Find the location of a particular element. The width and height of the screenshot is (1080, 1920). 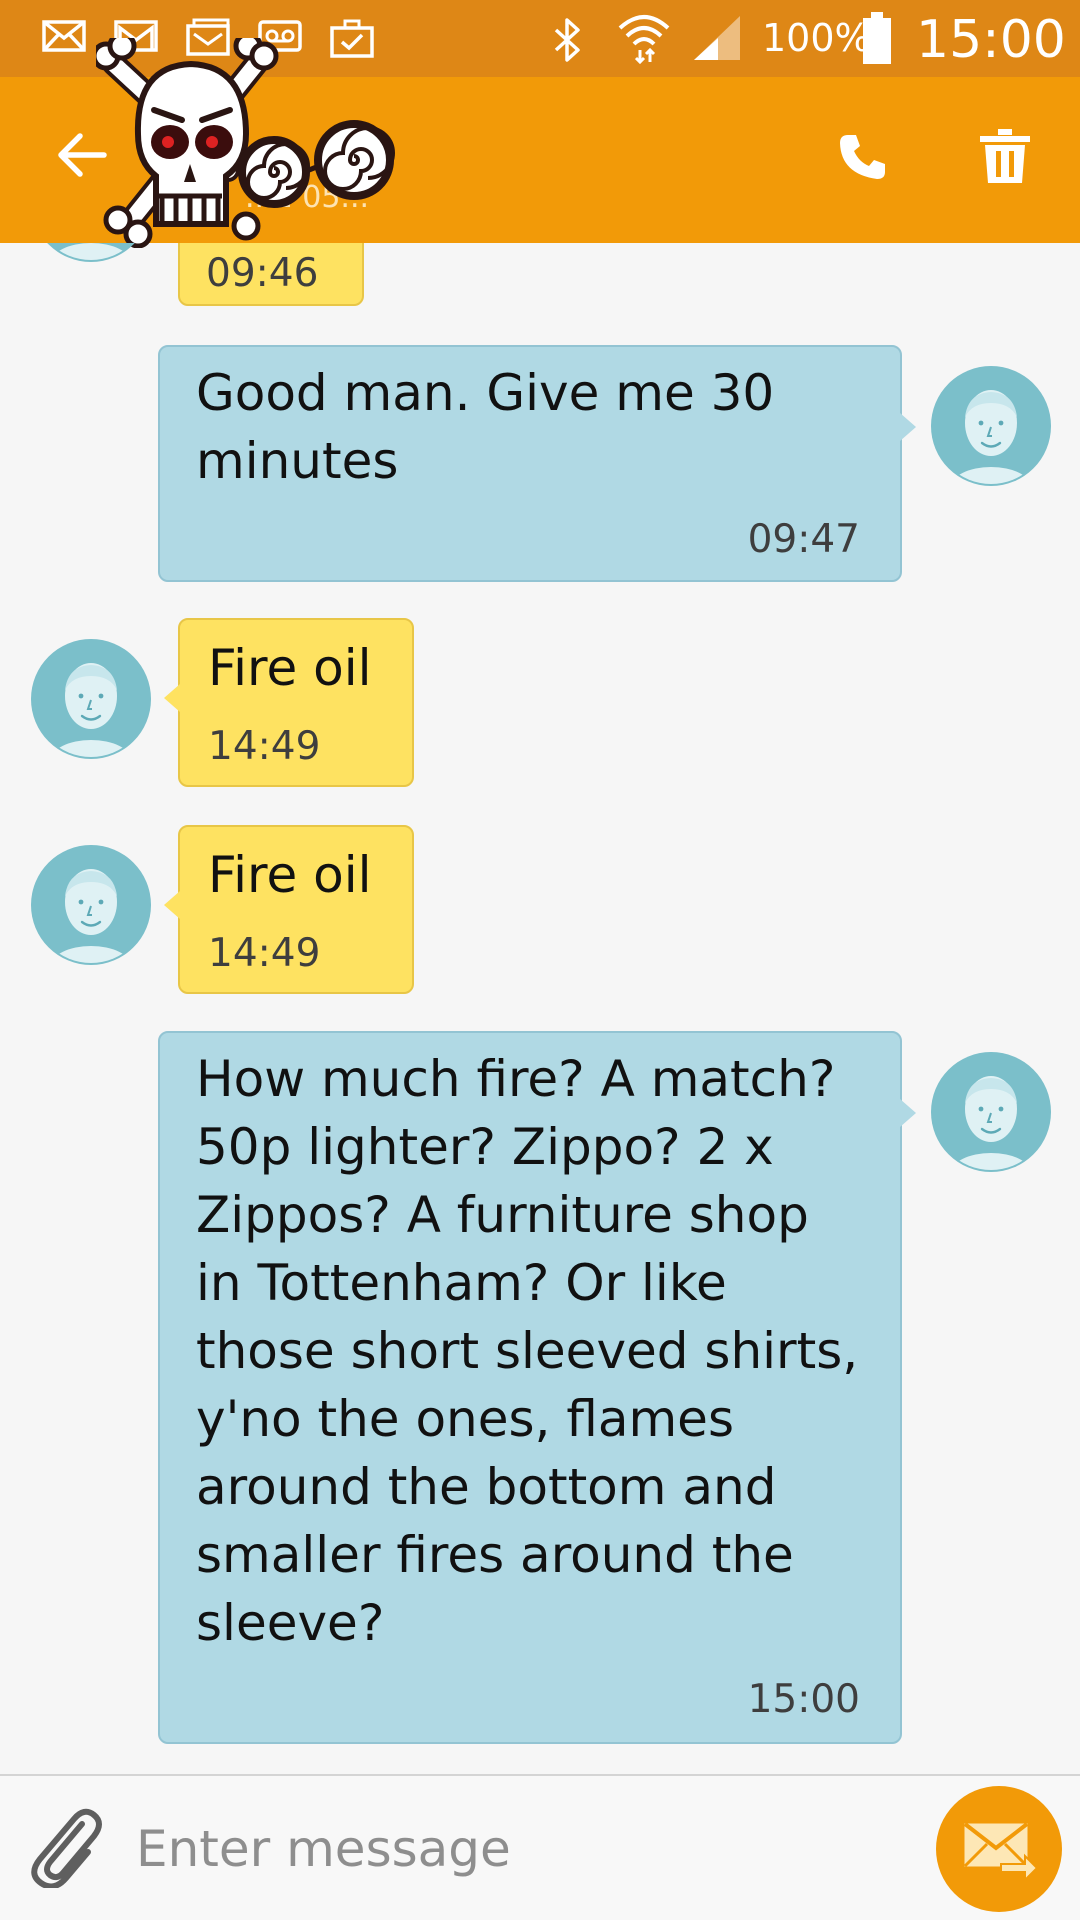

paperclip-icon is located at coordinates (67, 1849).